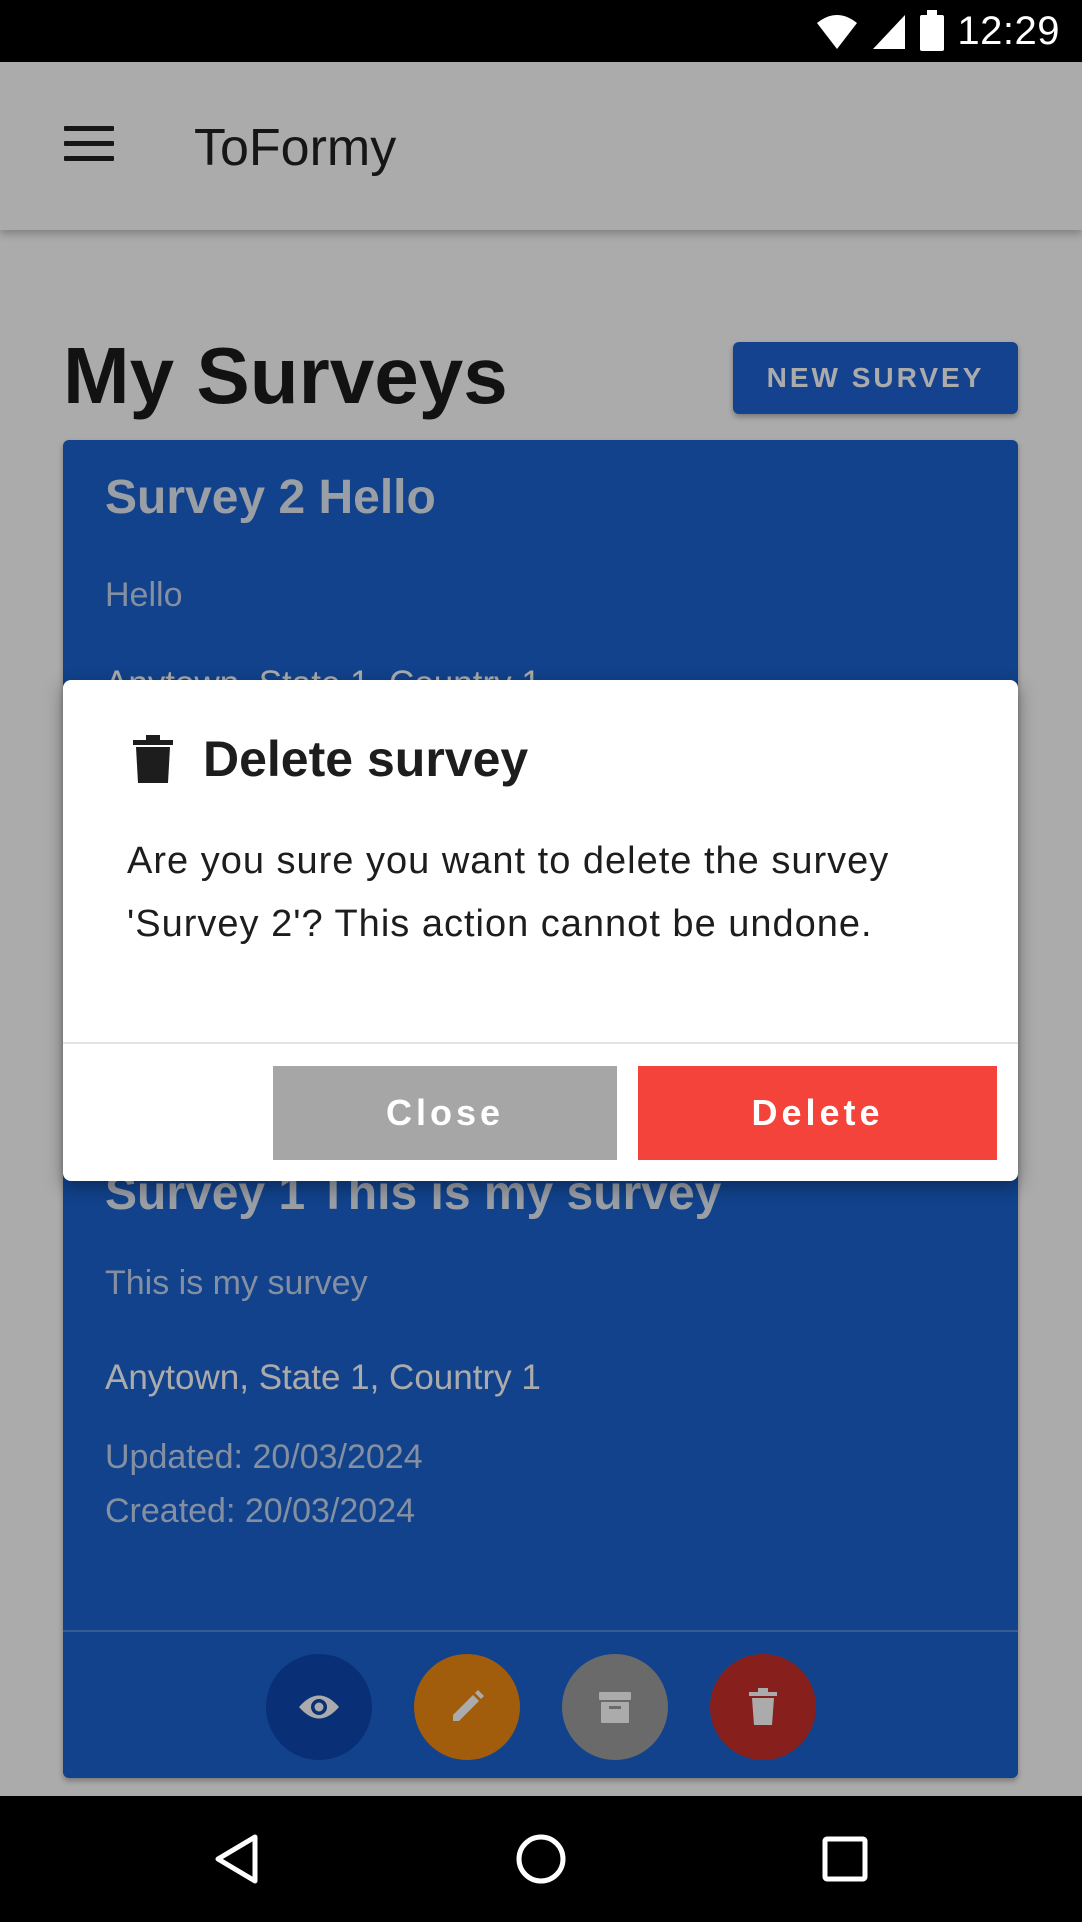  I want to click on signal-icon, so click(889, 31).